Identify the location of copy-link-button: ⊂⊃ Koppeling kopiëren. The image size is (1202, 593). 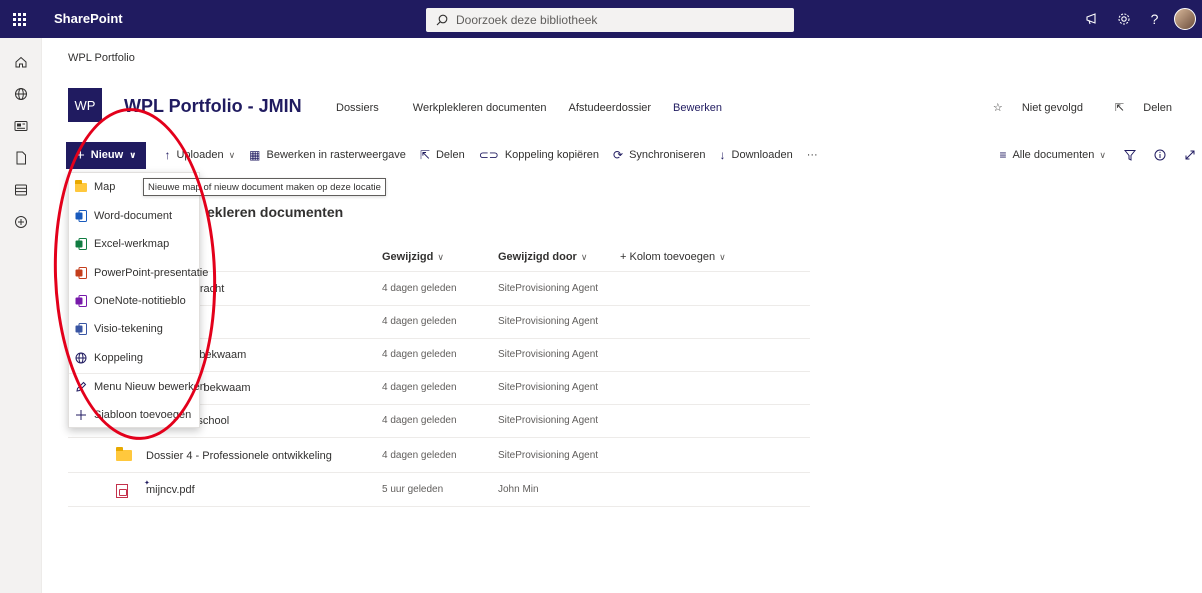
(539, 155).